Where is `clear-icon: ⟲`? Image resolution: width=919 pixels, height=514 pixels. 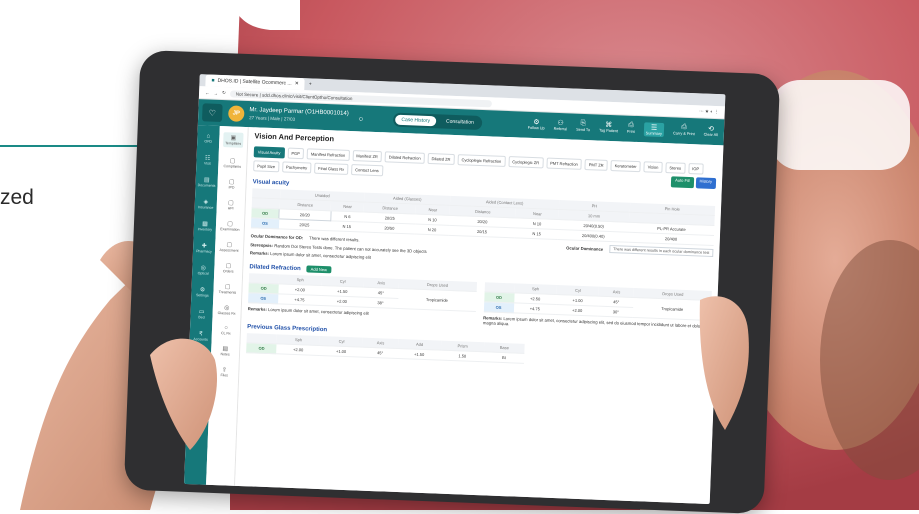 clear-icon: ⟲ is located at coordinates (711, 129).